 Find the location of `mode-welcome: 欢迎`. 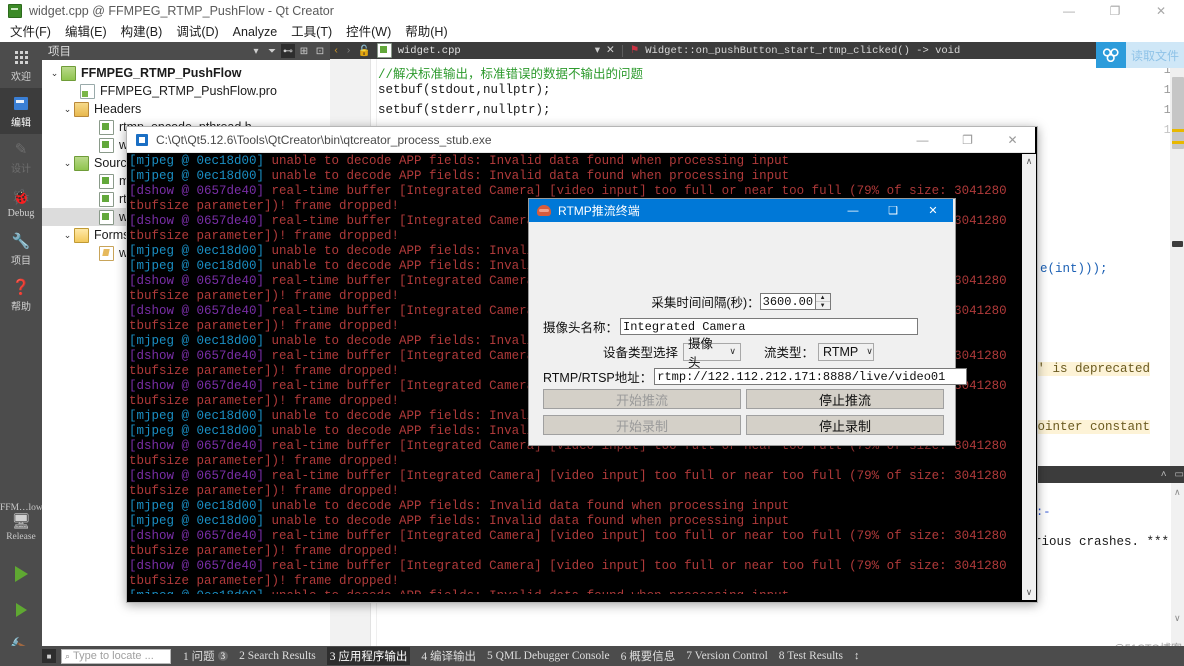

mode-welcome: 欢迎 is located at coordinates (21, 65).